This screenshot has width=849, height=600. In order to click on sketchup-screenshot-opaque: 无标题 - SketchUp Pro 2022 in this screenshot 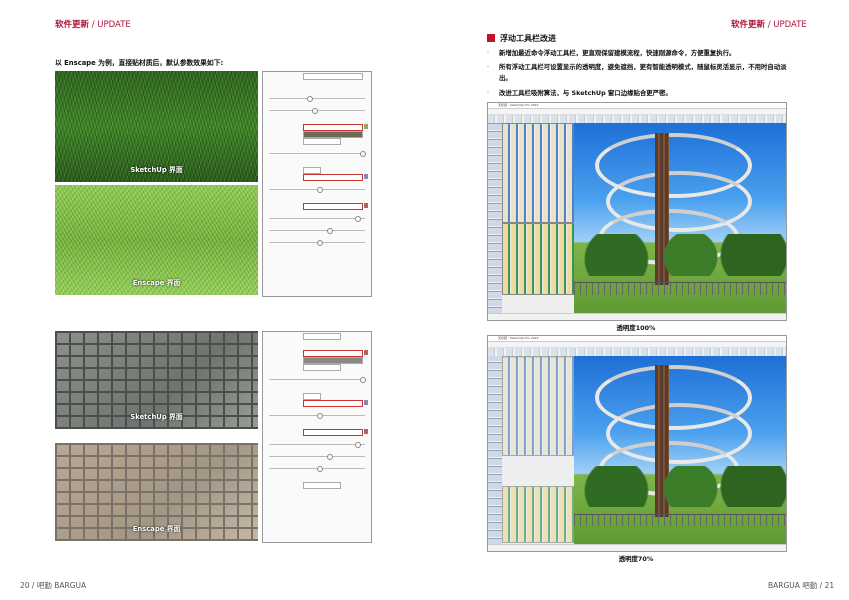, I will do `click(637, 211)`.